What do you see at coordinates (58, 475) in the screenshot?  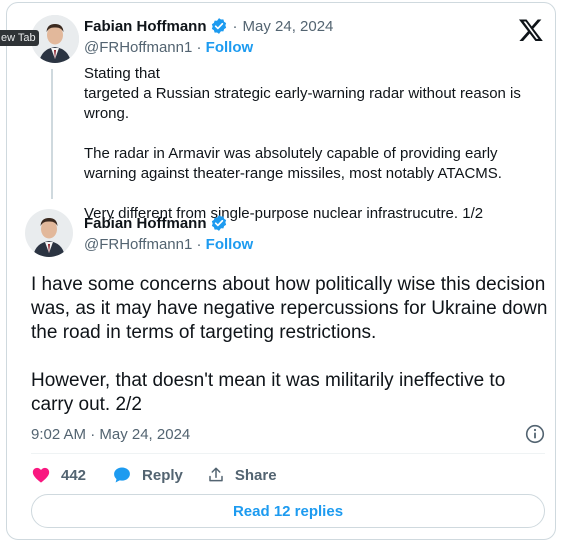 I see `like-button: 442` at bounding box center [58, 475].